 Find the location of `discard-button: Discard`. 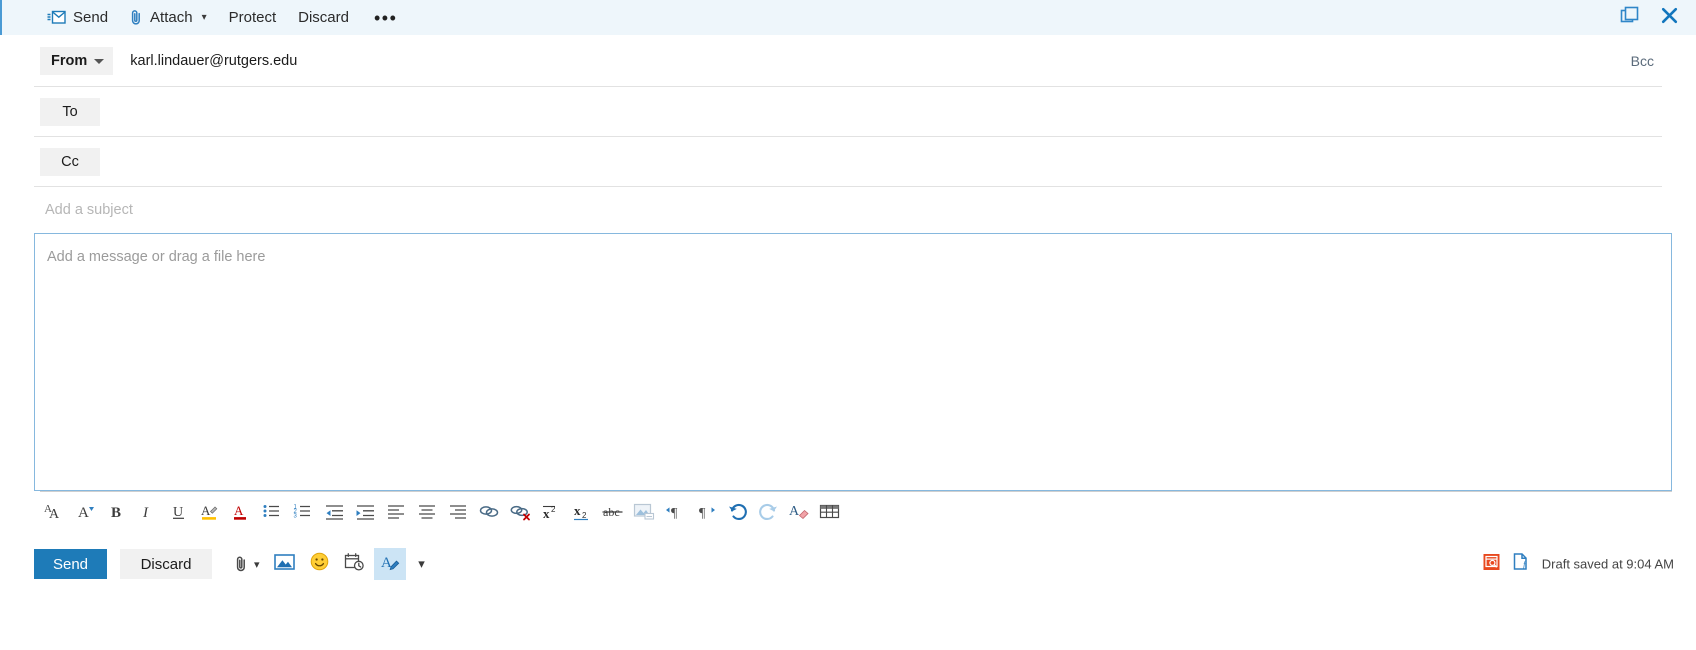

discard-button: Discard is located at coordinates (166, 564).